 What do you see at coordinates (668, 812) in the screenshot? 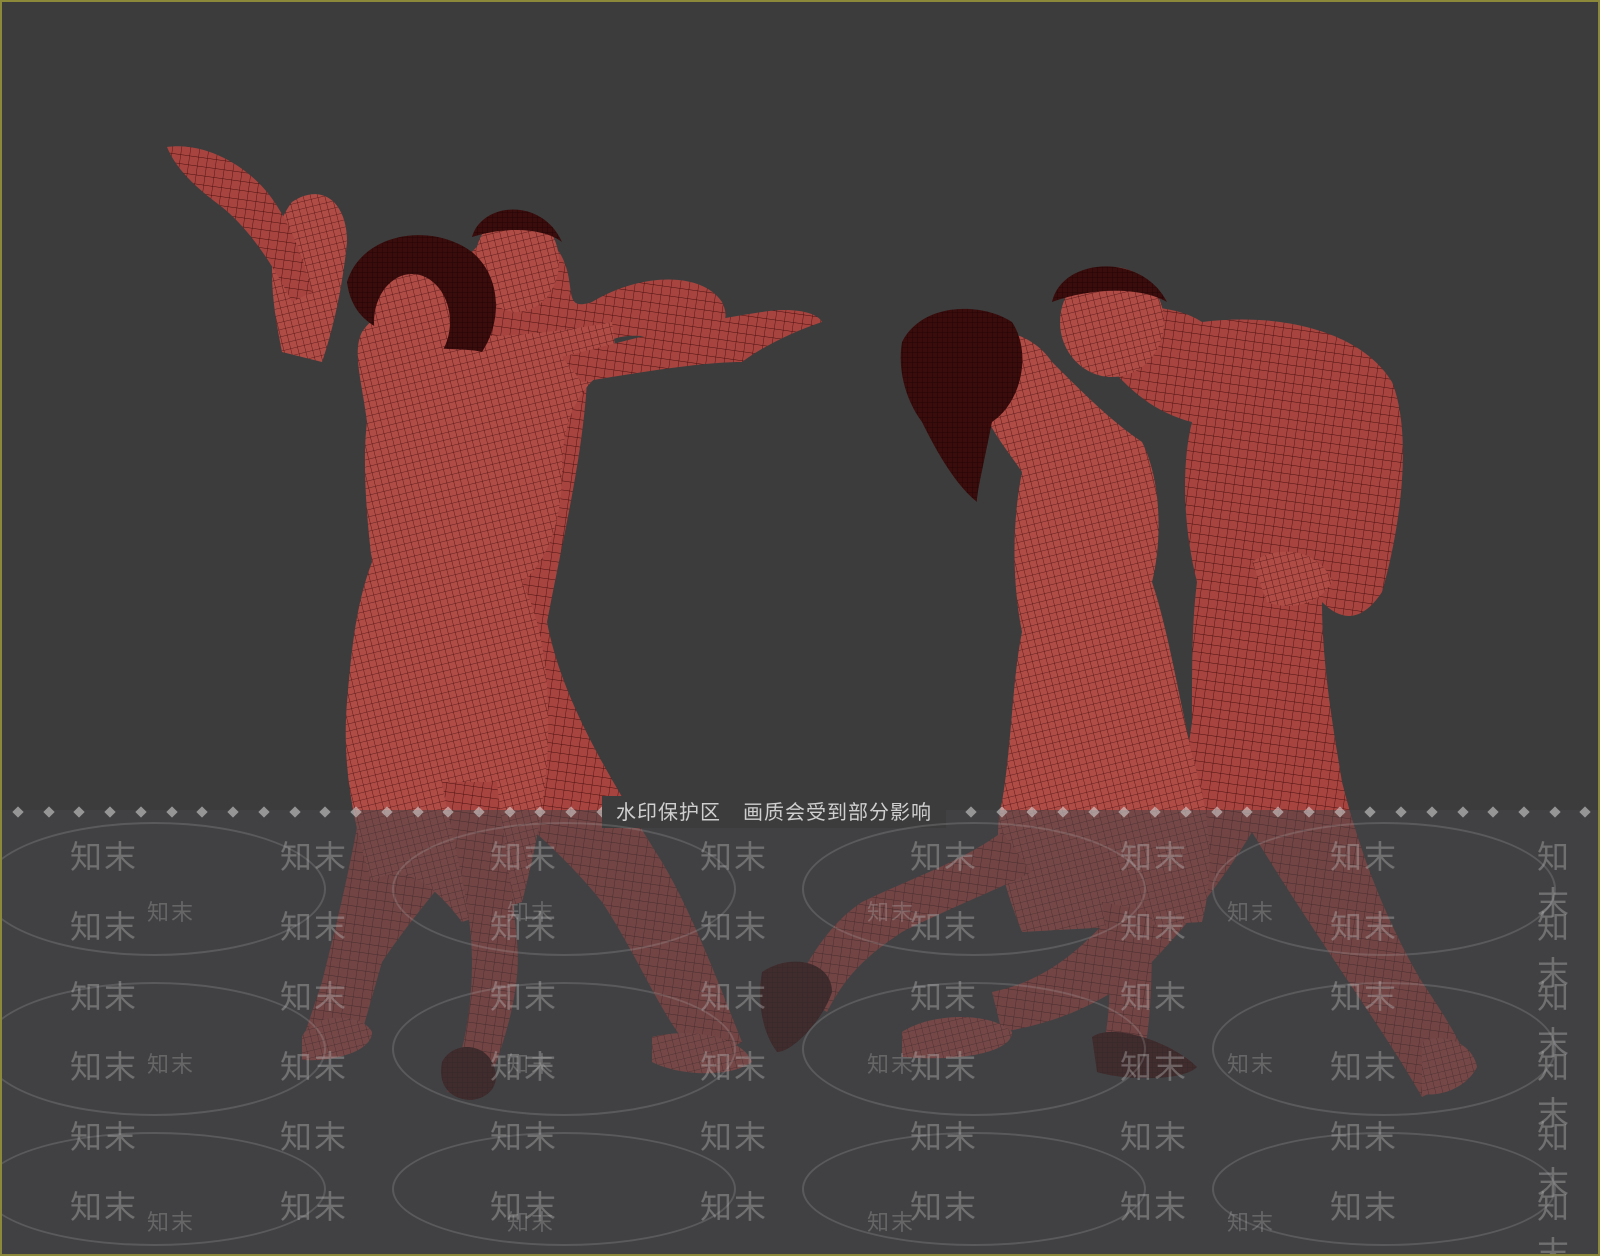
I see `watermark-banner-protect: 水印保护区` at bounding box center [668, 812].